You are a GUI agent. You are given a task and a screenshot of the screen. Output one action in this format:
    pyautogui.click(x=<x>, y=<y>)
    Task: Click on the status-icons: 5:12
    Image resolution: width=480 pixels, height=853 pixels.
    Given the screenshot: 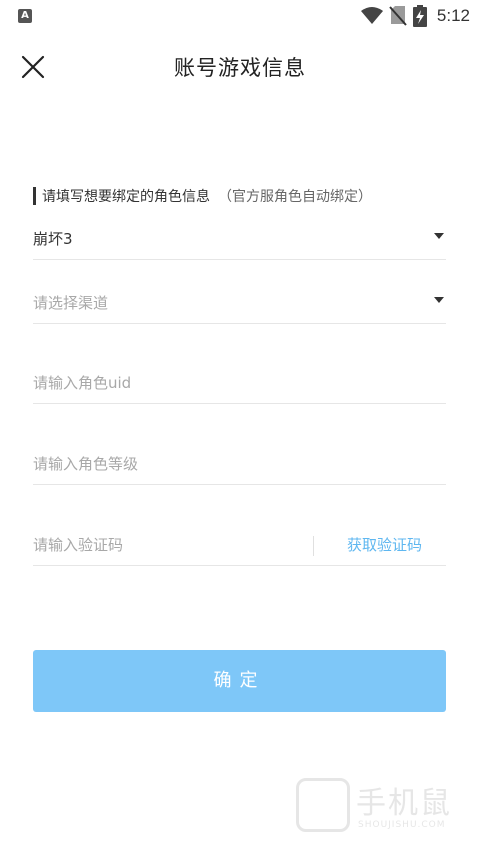 What is the action you would take?
    pyautogui.click(x=415, y=16)
    